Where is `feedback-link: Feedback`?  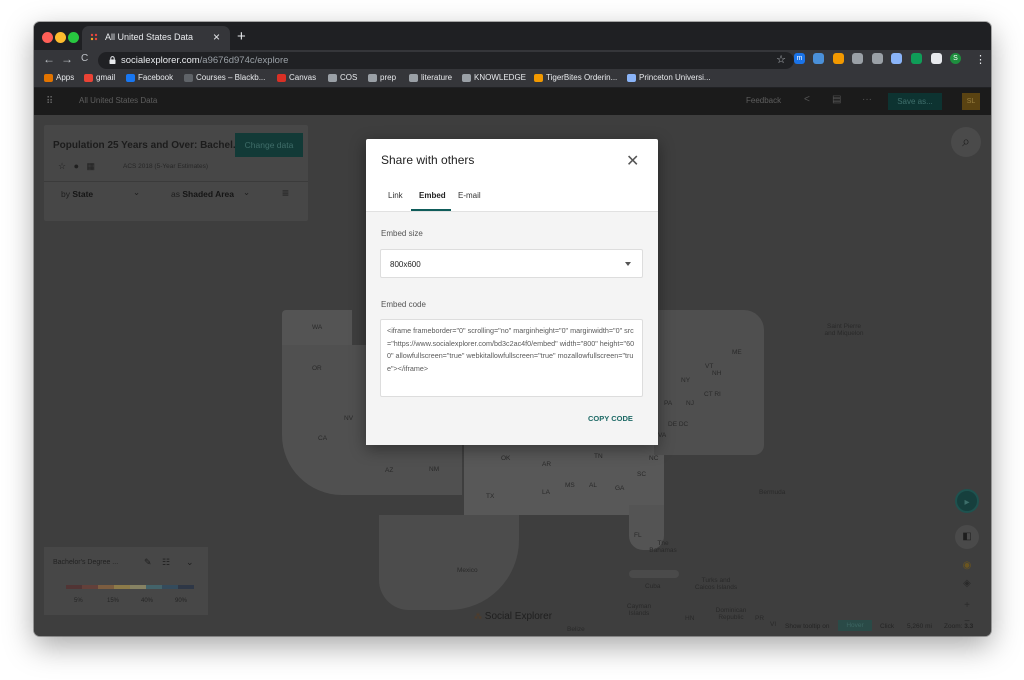 feedback-link: Feedback is located at coordinates (763, 100).